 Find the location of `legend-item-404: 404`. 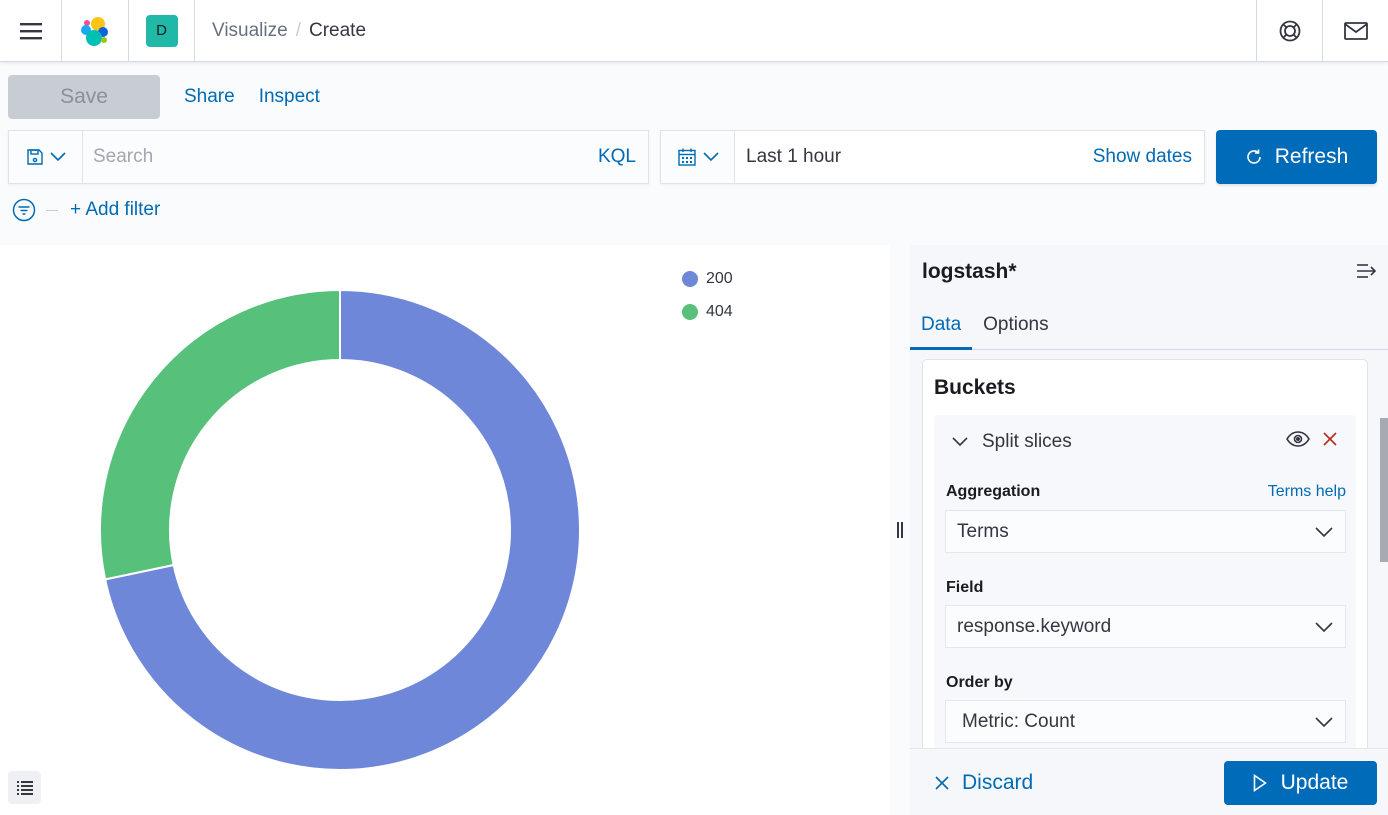

legend-item-404: 404 is located at coordinates (707, 311).